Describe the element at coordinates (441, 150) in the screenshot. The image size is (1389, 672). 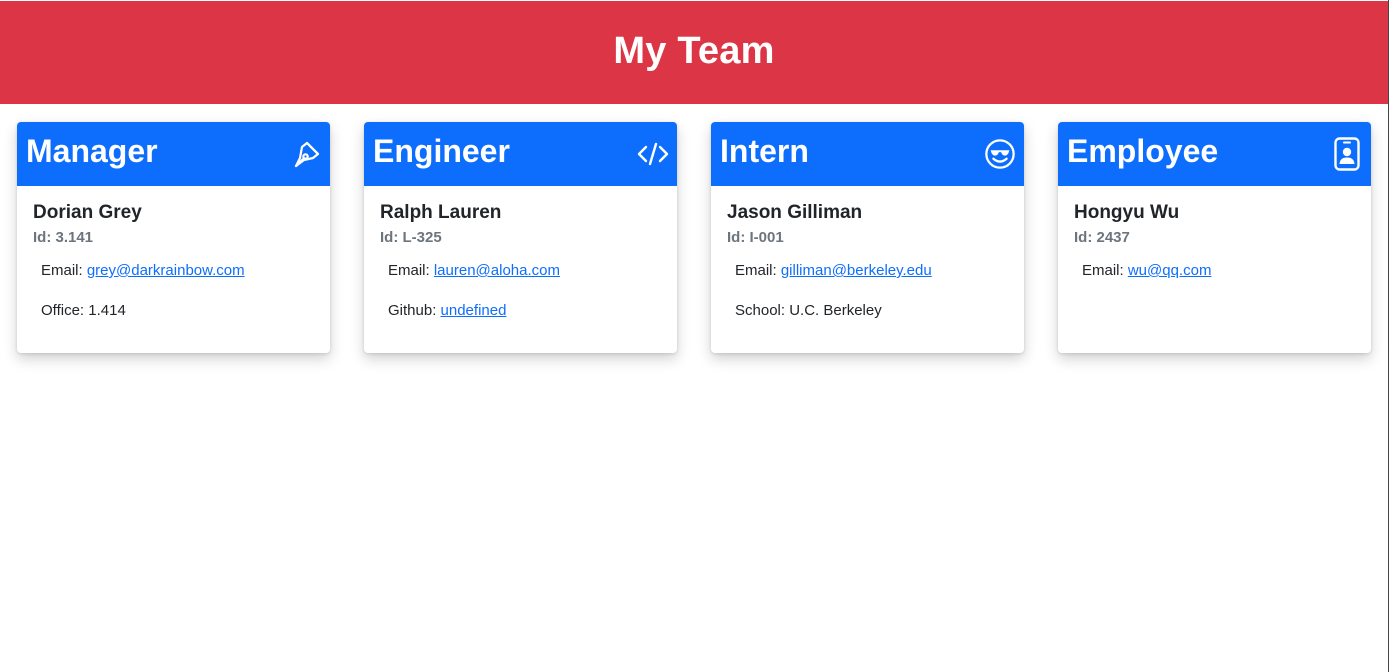
I see `card-role-title: Engineer` at that location.